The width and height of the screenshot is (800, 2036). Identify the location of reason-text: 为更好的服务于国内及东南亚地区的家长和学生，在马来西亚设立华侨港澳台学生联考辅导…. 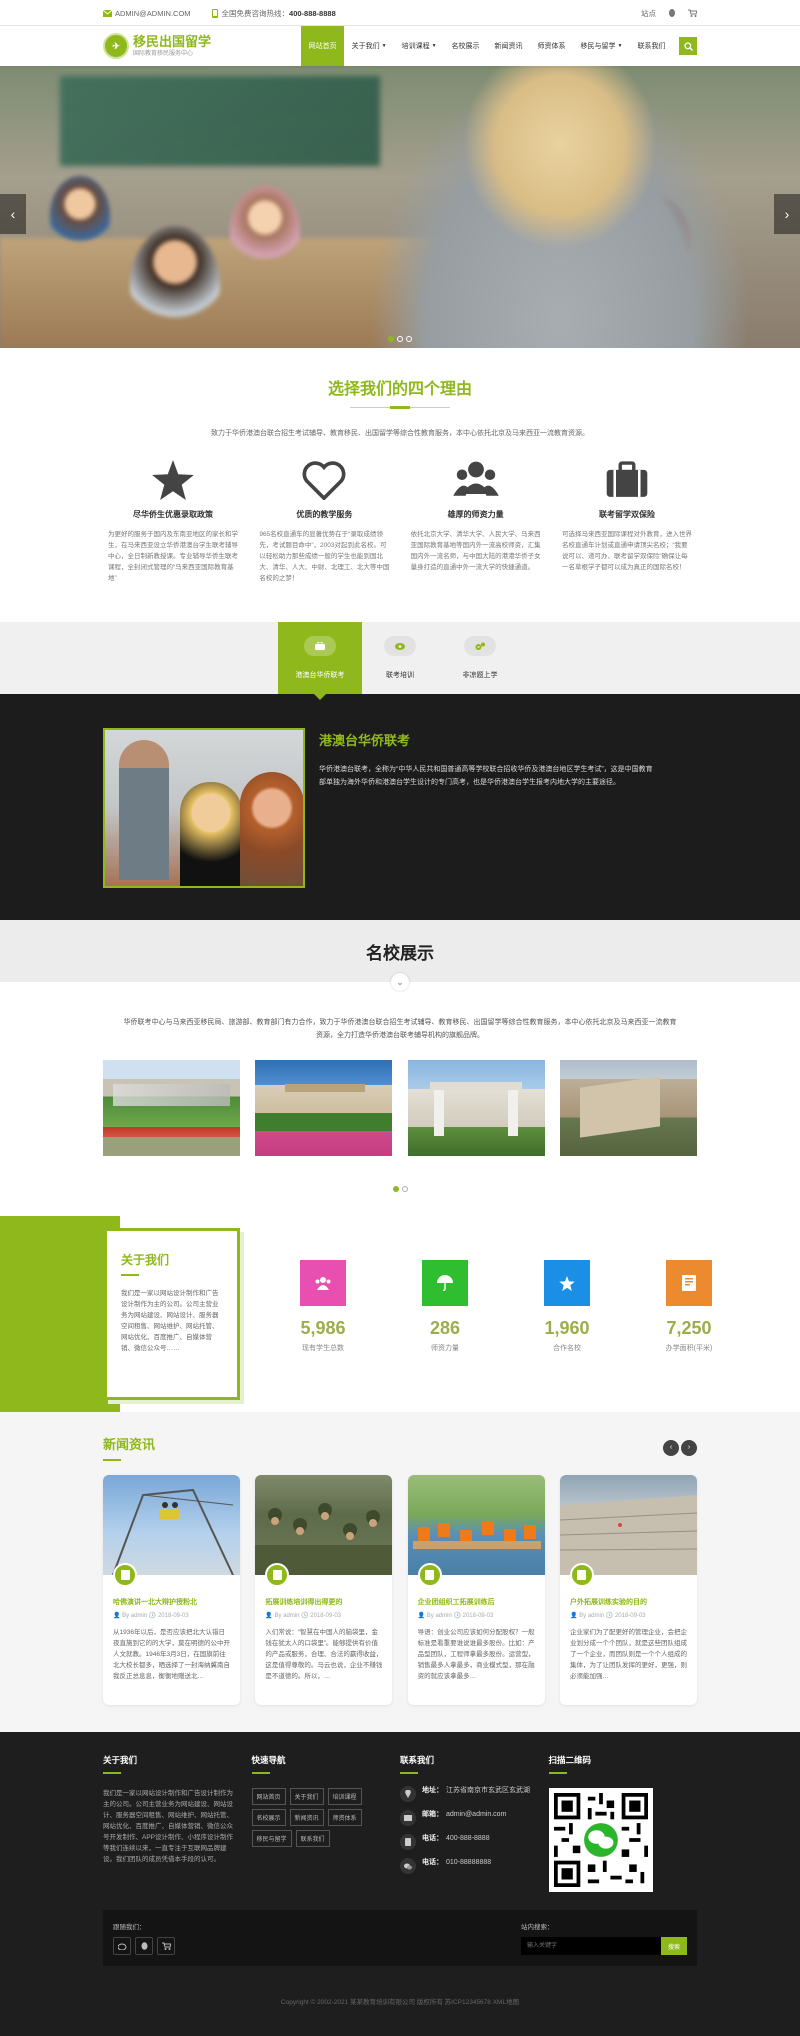
(173, 556).